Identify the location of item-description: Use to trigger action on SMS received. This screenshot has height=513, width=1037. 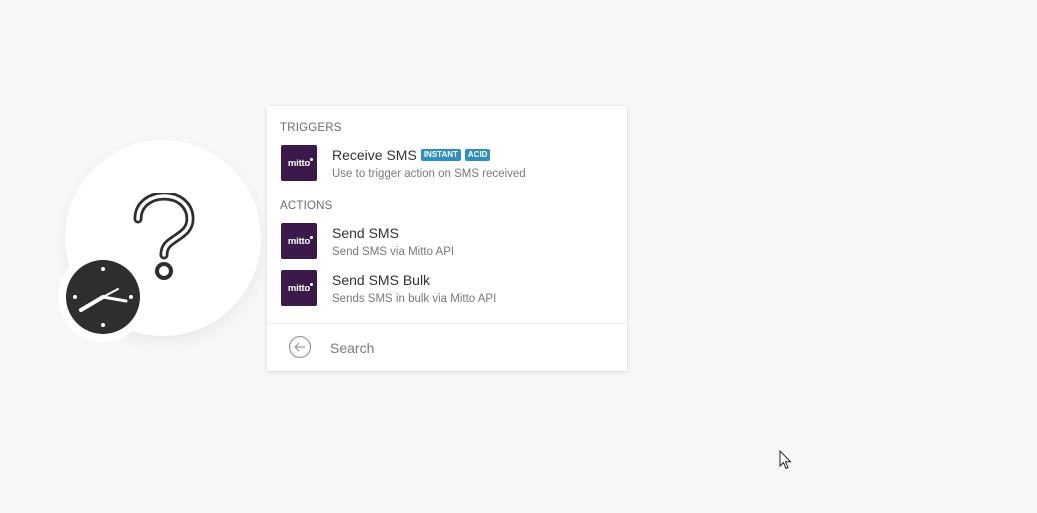
(429, 174).